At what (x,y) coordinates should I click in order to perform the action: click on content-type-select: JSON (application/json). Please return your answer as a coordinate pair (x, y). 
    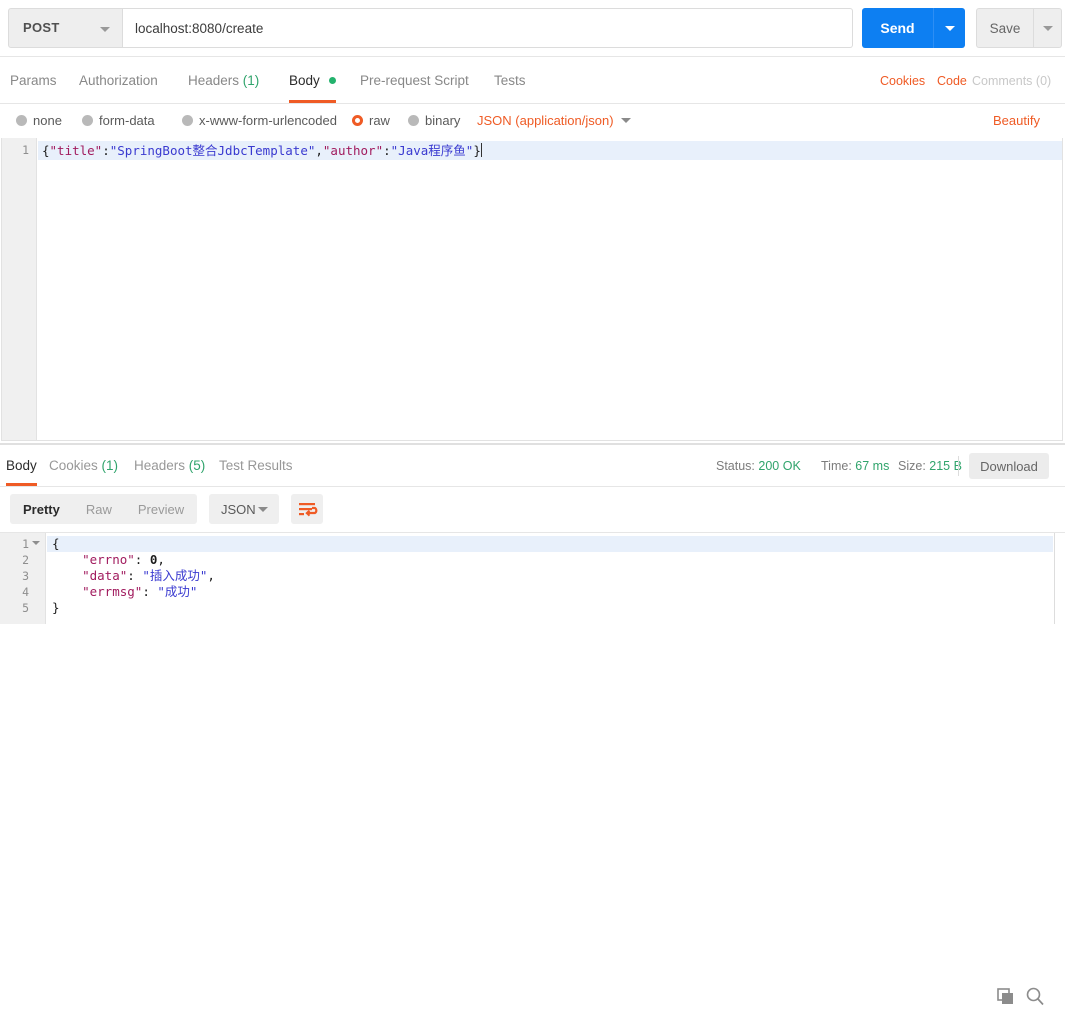
    Looking at the image, I should click on (545, 121).